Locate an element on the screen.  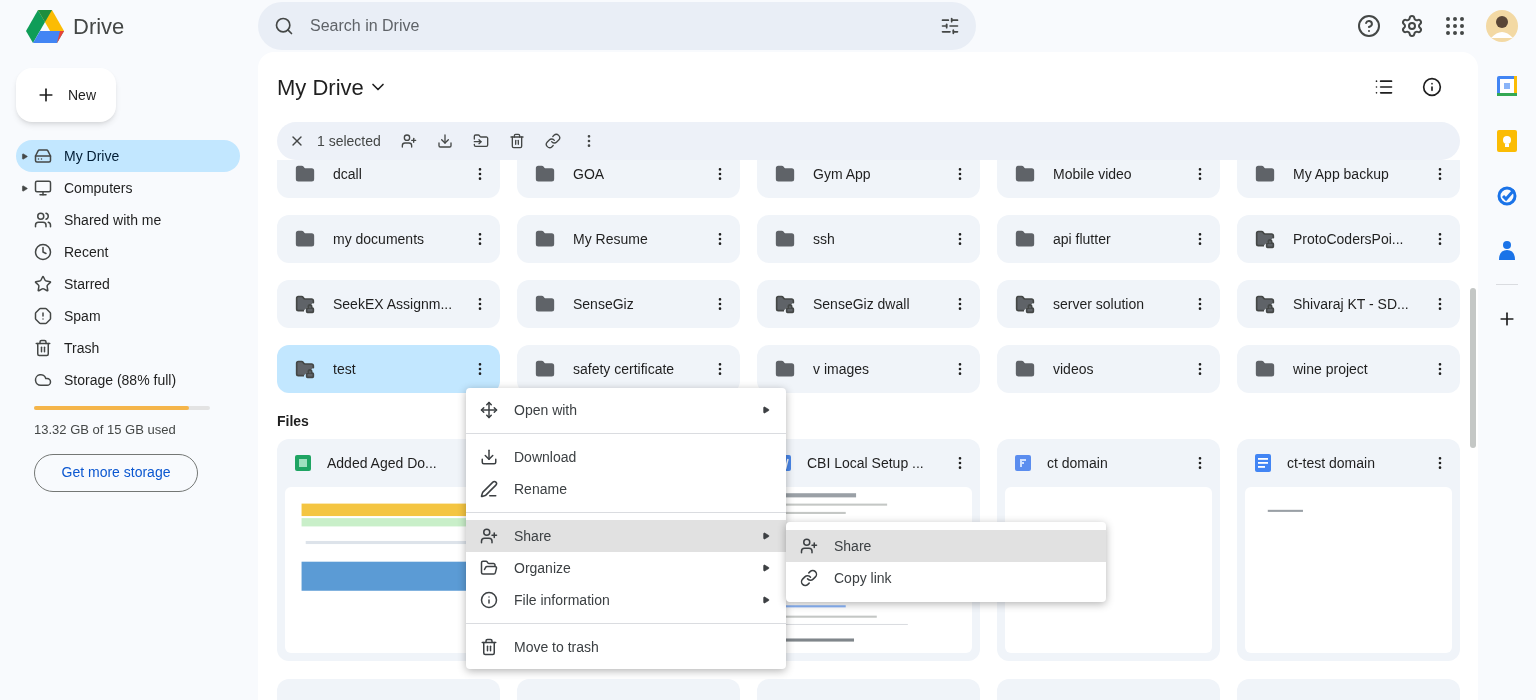
folder-name: v images is located at coordinates (842, 369).